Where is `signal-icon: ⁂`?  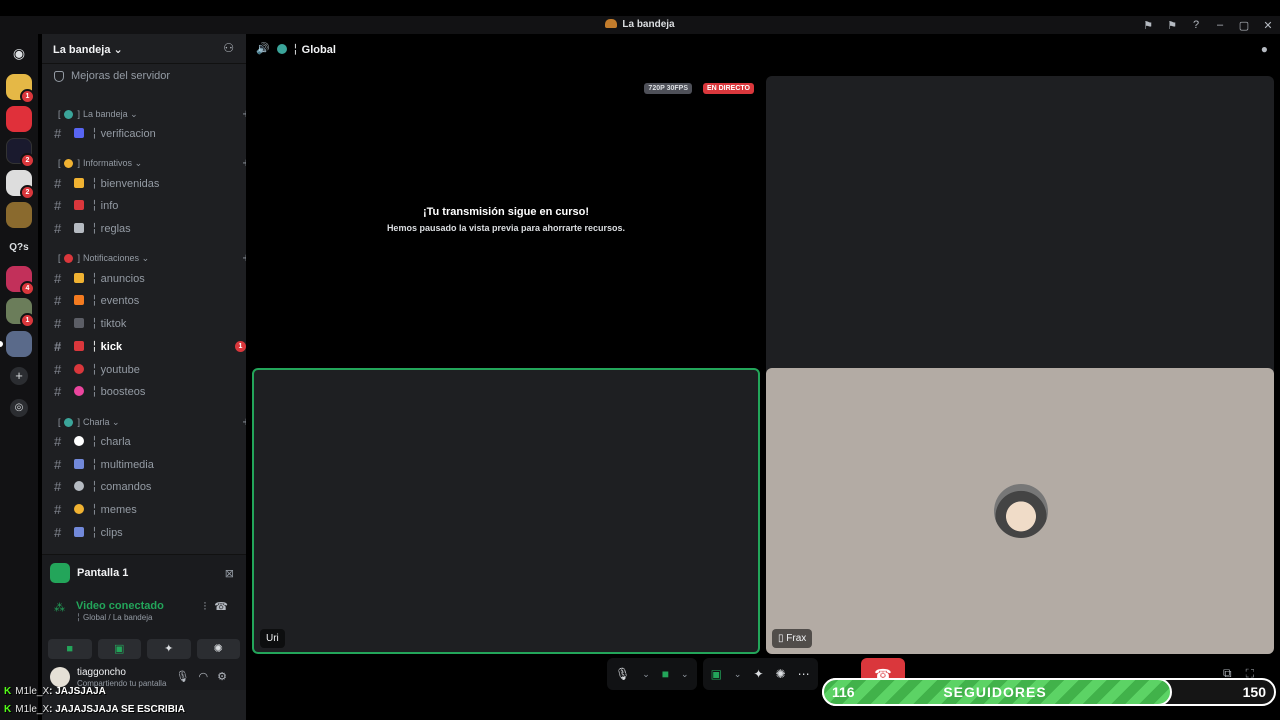
signal-icon: ⁂ is located at coordinates (59, 607).